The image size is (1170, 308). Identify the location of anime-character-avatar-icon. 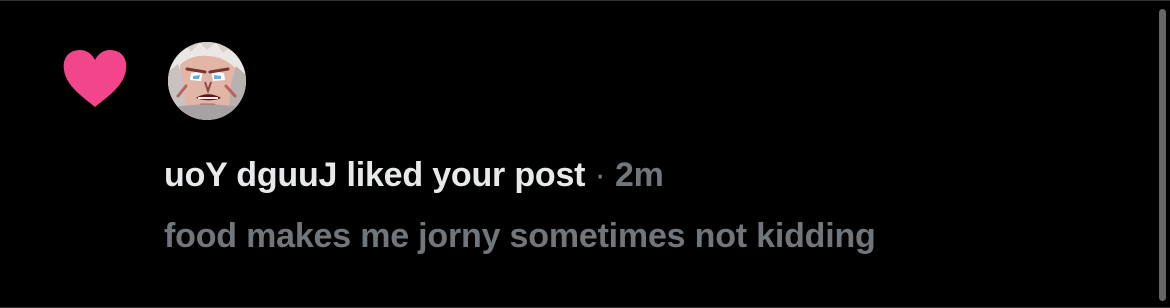
(207, 81).